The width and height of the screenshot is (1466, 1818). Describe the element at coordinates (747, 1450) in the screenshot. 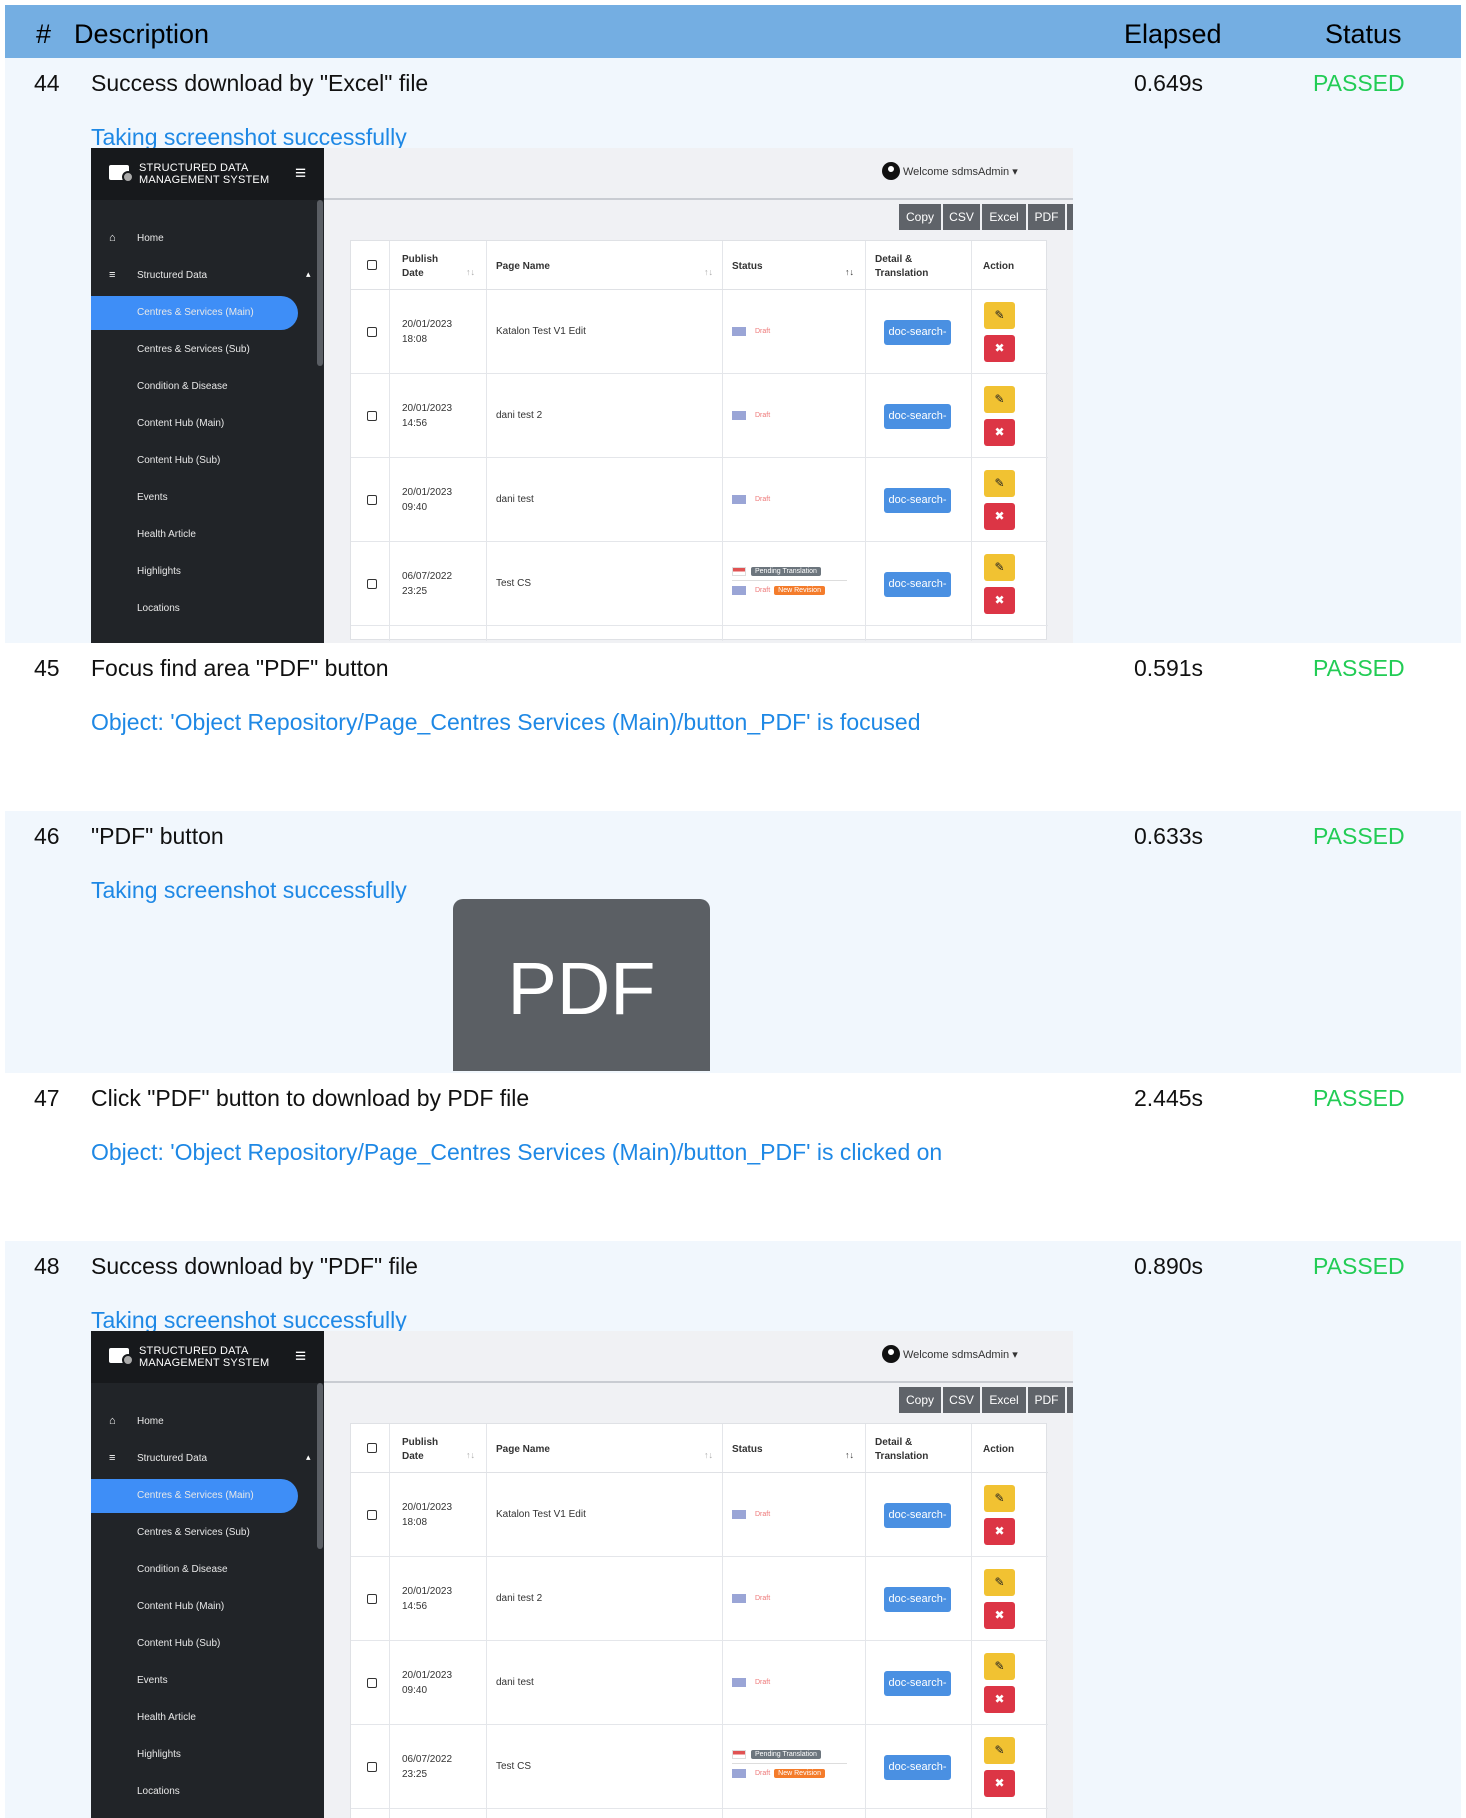

I see `column-status-label: Status` at that location.